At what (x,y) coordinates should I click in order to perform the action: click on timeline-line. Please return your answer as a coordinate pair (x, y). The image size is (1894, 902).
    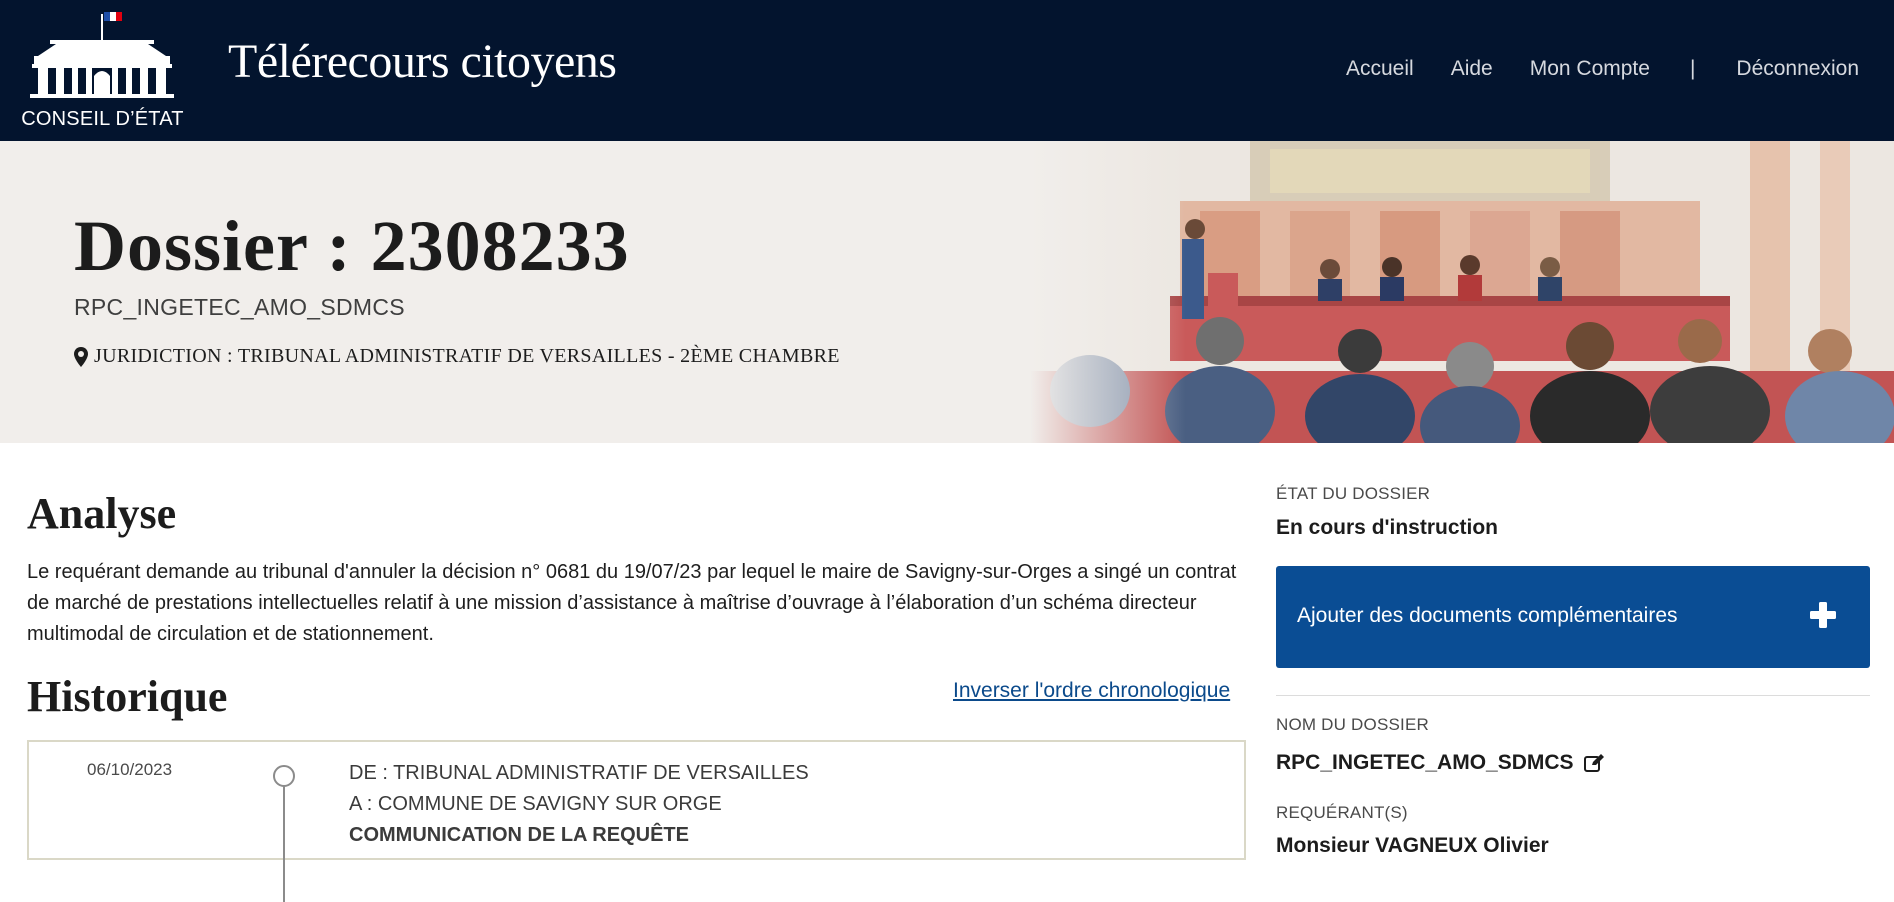
    Looking at the image, I should click on (284, 842).